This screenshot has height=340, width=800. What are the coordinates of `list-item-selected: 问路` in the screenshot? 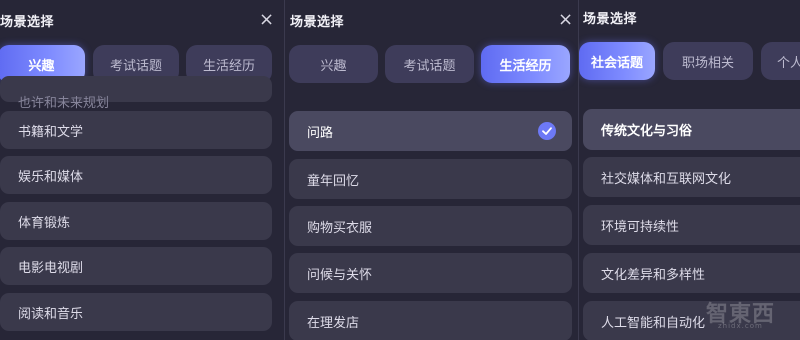 It's located at (430, 131).